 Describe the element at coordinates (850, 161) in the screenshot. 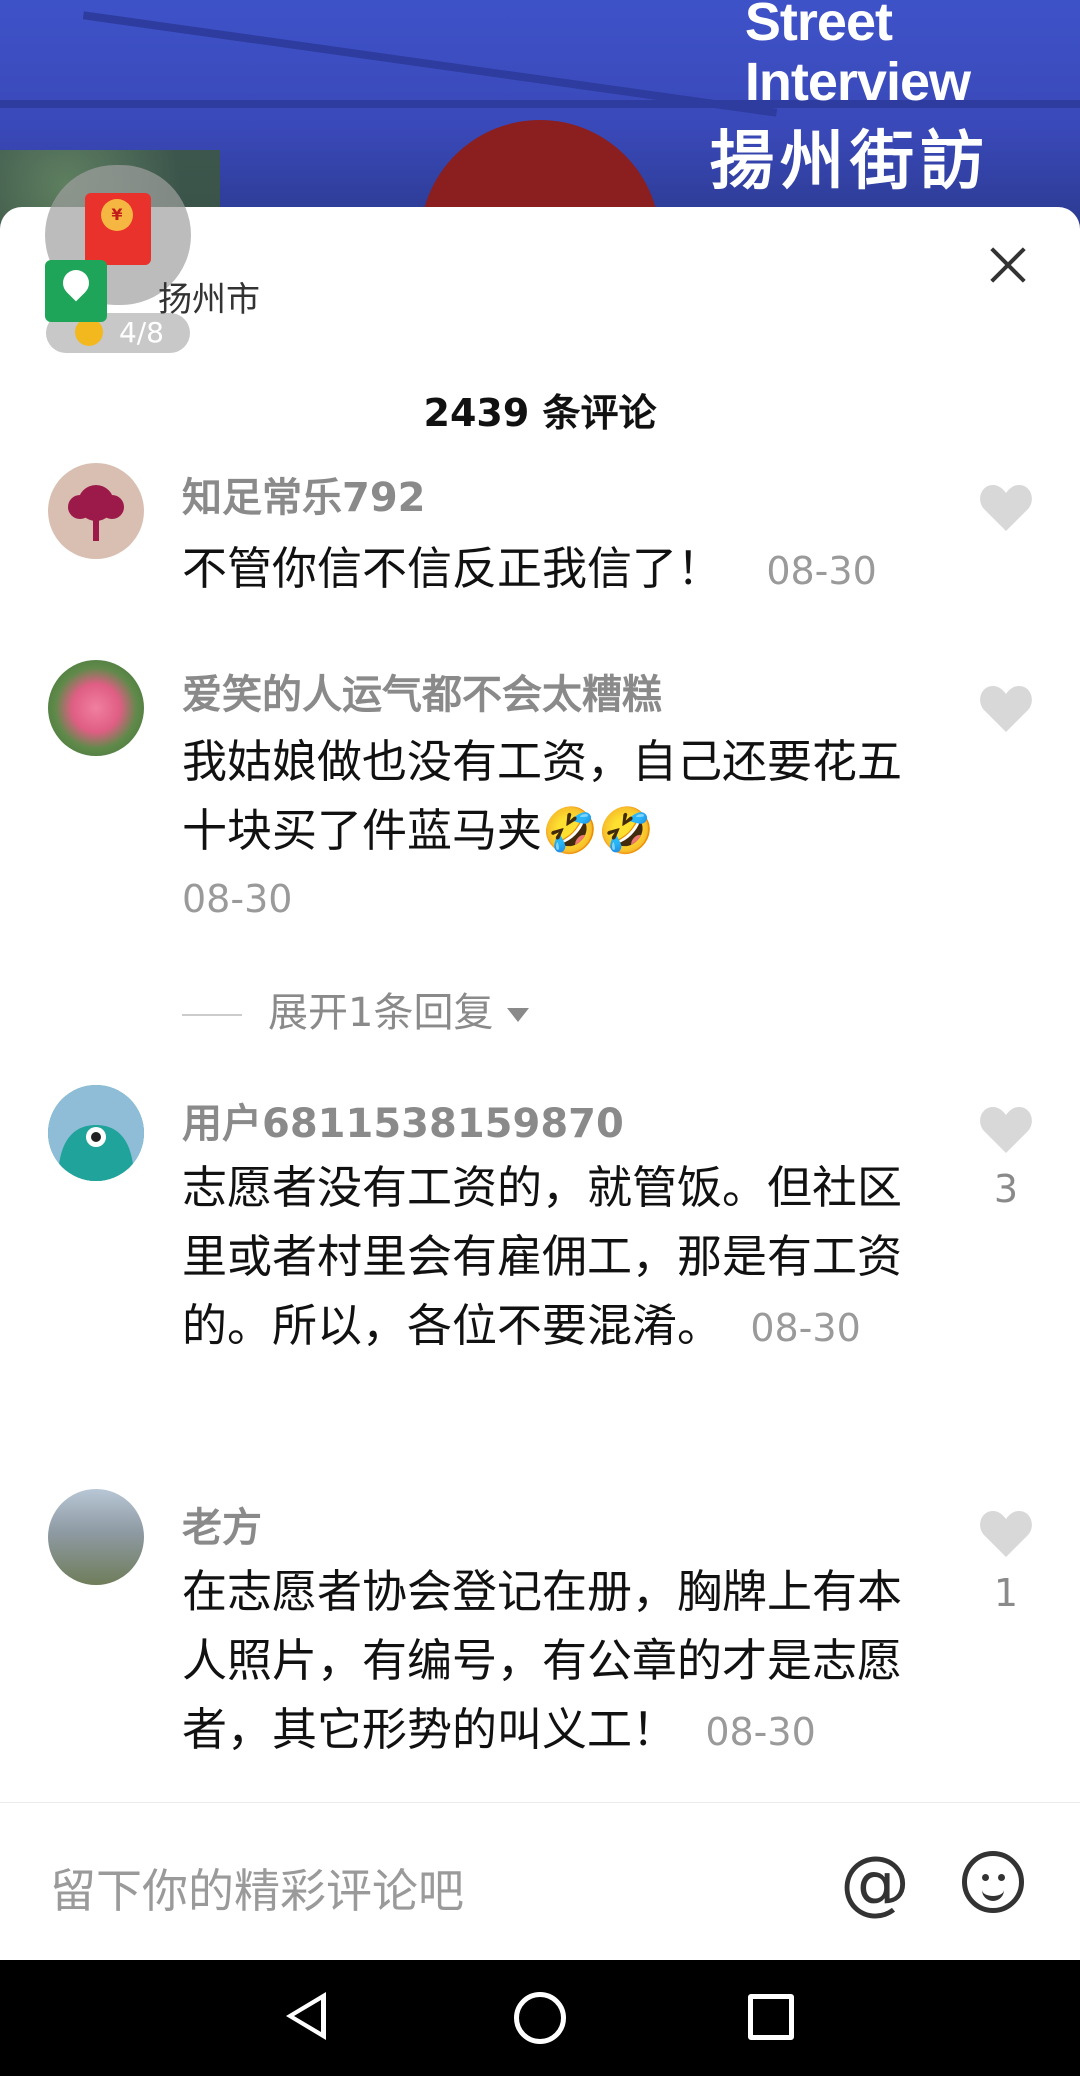

I see `watermark-chinese: 揚州街訪` at that location.